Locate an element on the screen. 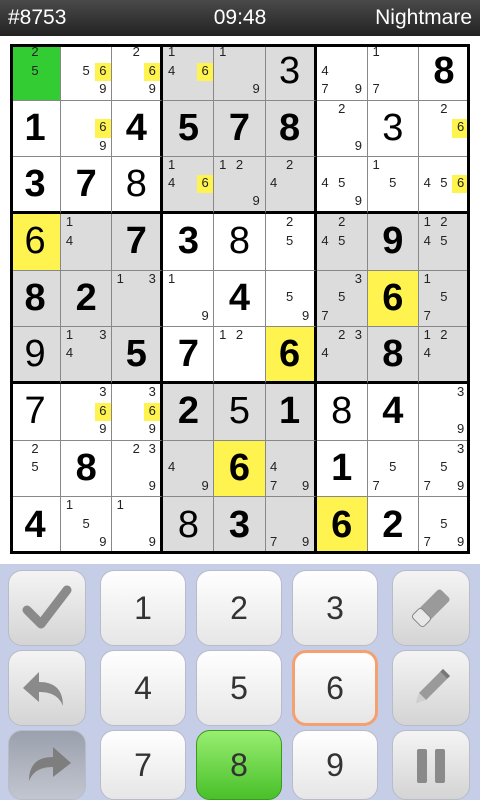 This screenshot has width=480, height=800. cell-r8c8: 57 is located at coordinates (393, 469).